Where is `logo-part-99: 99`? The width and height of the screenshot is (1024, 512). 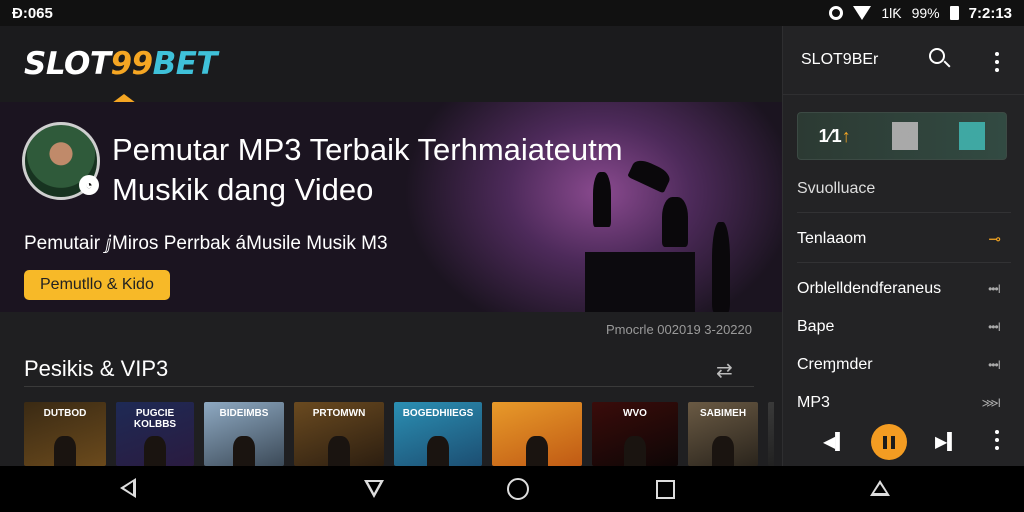 logo-part-99: 99 is located at coordinates (131, 64).